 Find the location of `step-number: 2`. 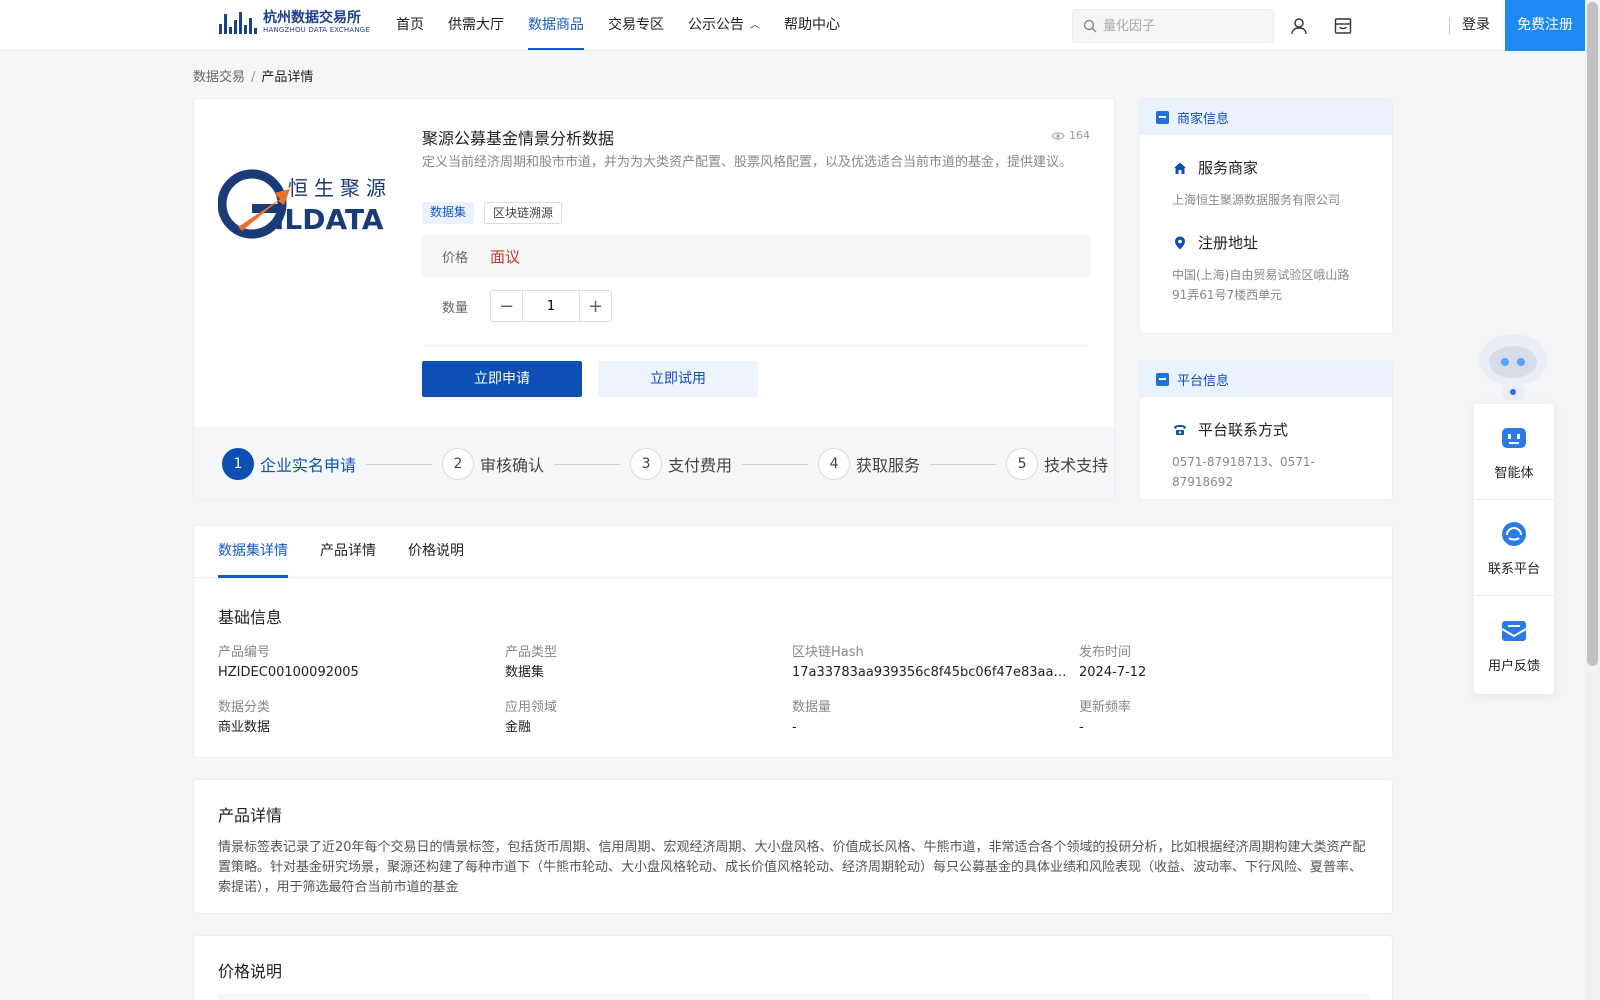

step-number: 2 is located at coordinates (458, 464).